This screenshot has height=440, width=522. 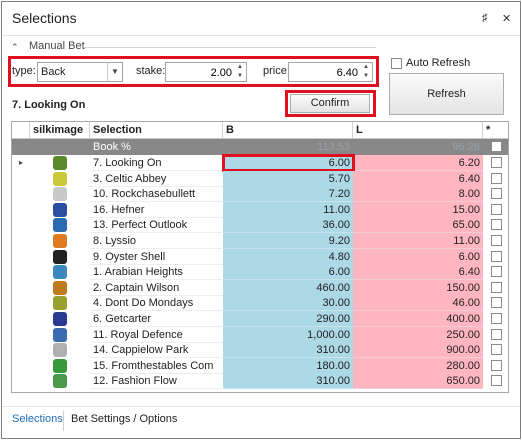 I want to click on lay-price-cell: 6.00, so click(x=418, y=256).